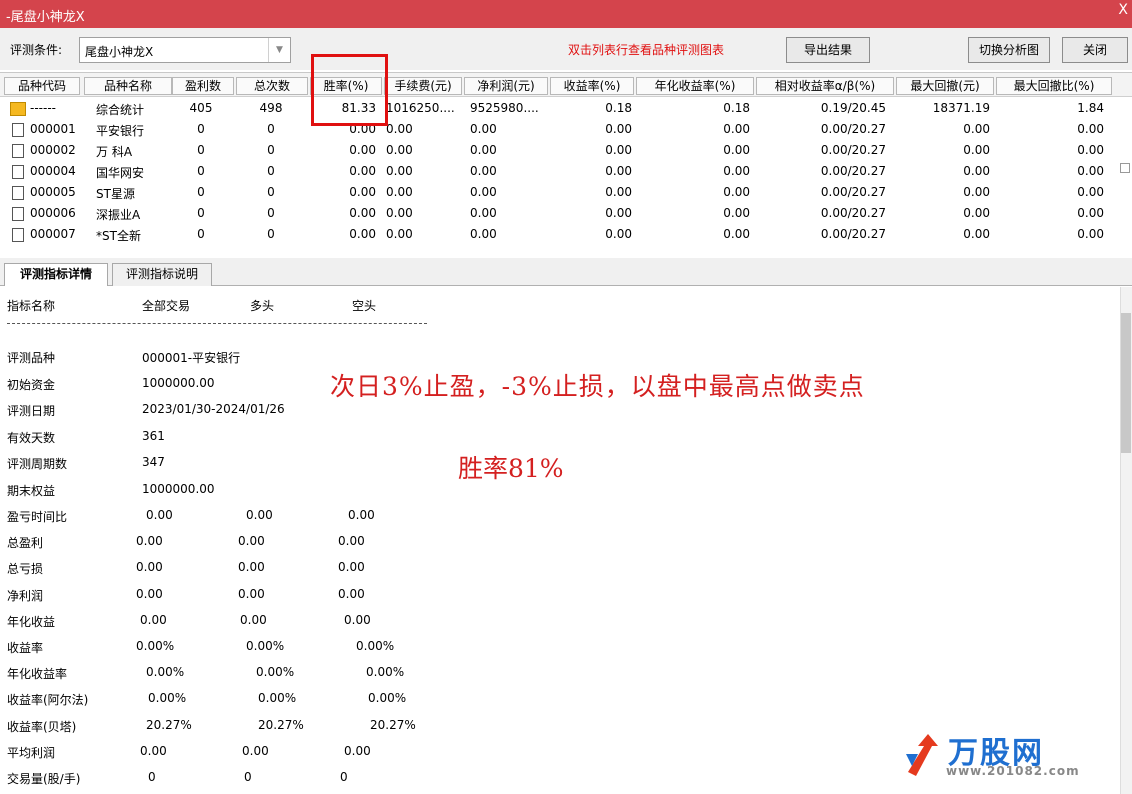 Image resolution: width=1132 pixels, height=794 pixels. I want to click on detail-value: 361, so click(153, 435).